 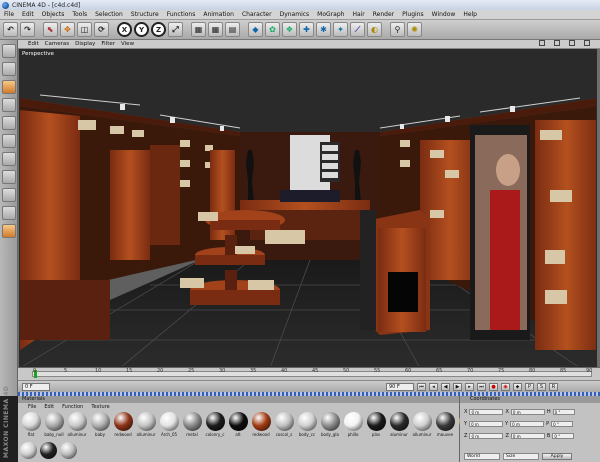 What do you see at coordinates (470, 14) in the screenshot?
I see `menu-help: Help` at bounding box center [470, 14].